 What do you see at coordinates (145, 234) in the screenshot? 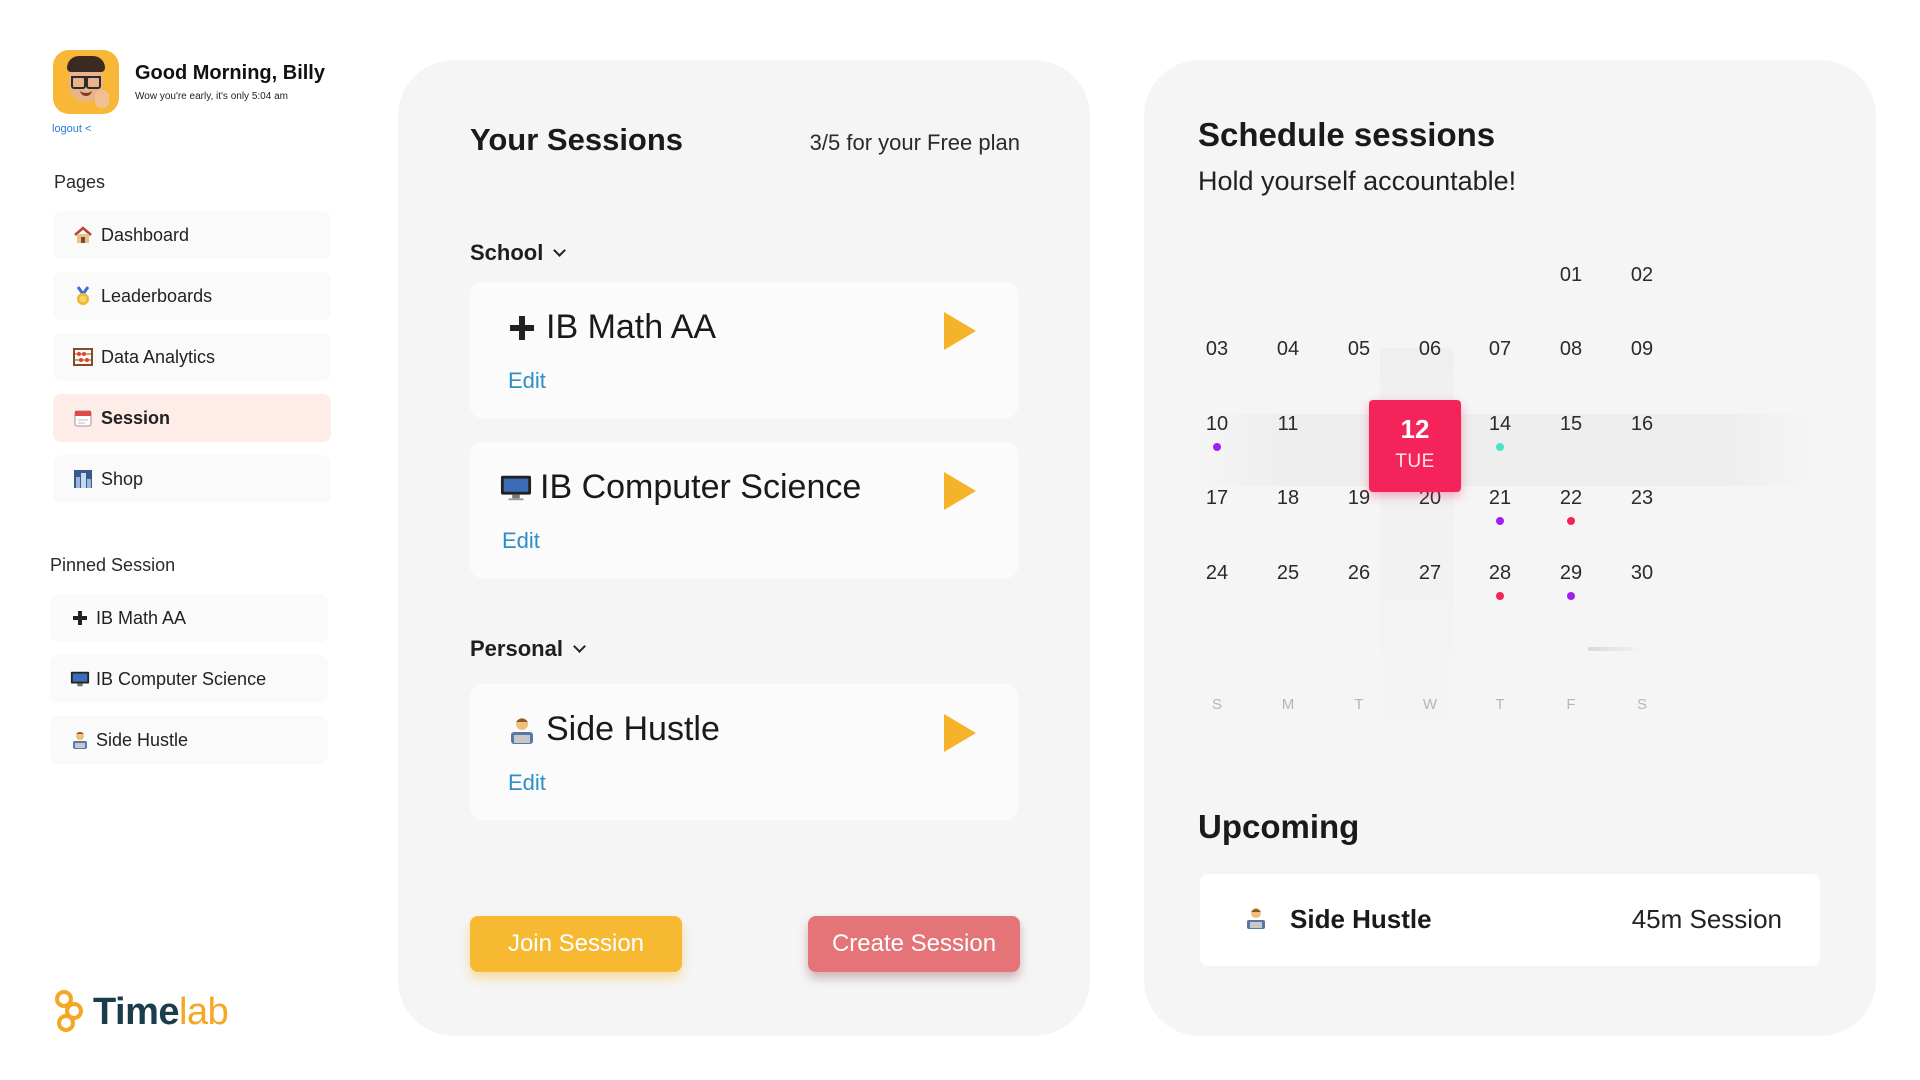
I see `sidebar-item-label: Dashboard` at bounding box center [145, 234].